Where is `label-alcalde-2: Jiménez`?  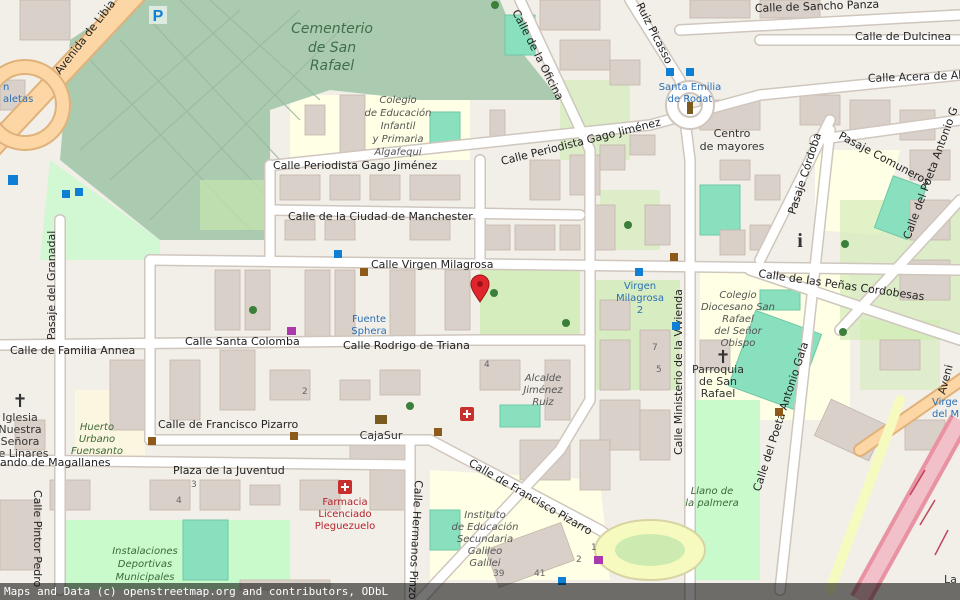
label-alcalde-2: Jiménez is located at coordinates (542, 390).